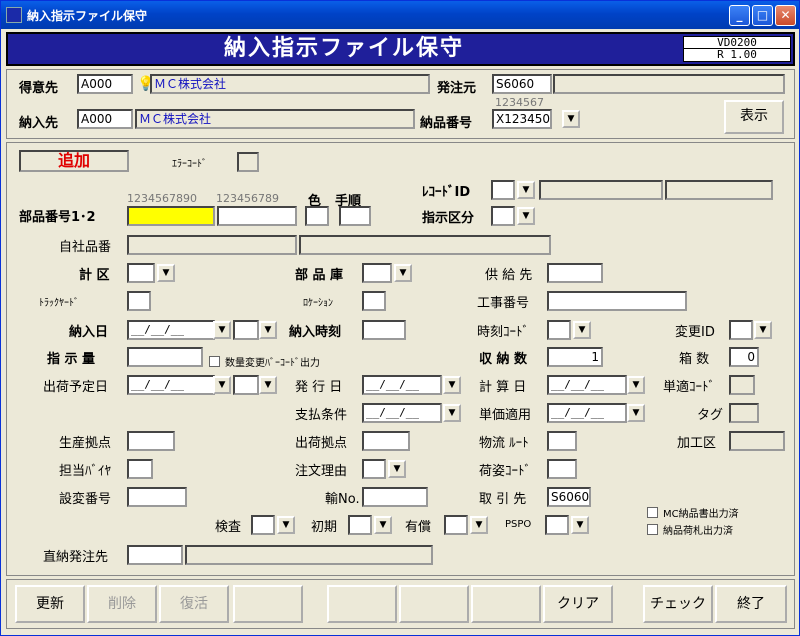 This screenshot has width=800, height=636. What do you see at coordinates (257, 216) in the screenshot?
I see `part-number-2-input` at bounding box center [257, 216].